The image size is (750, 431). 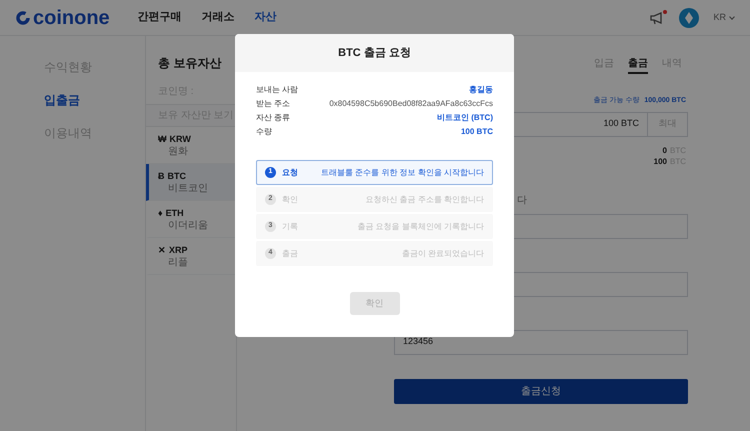 I want to click on coin-name: 원화, so click(x=178, y=151).